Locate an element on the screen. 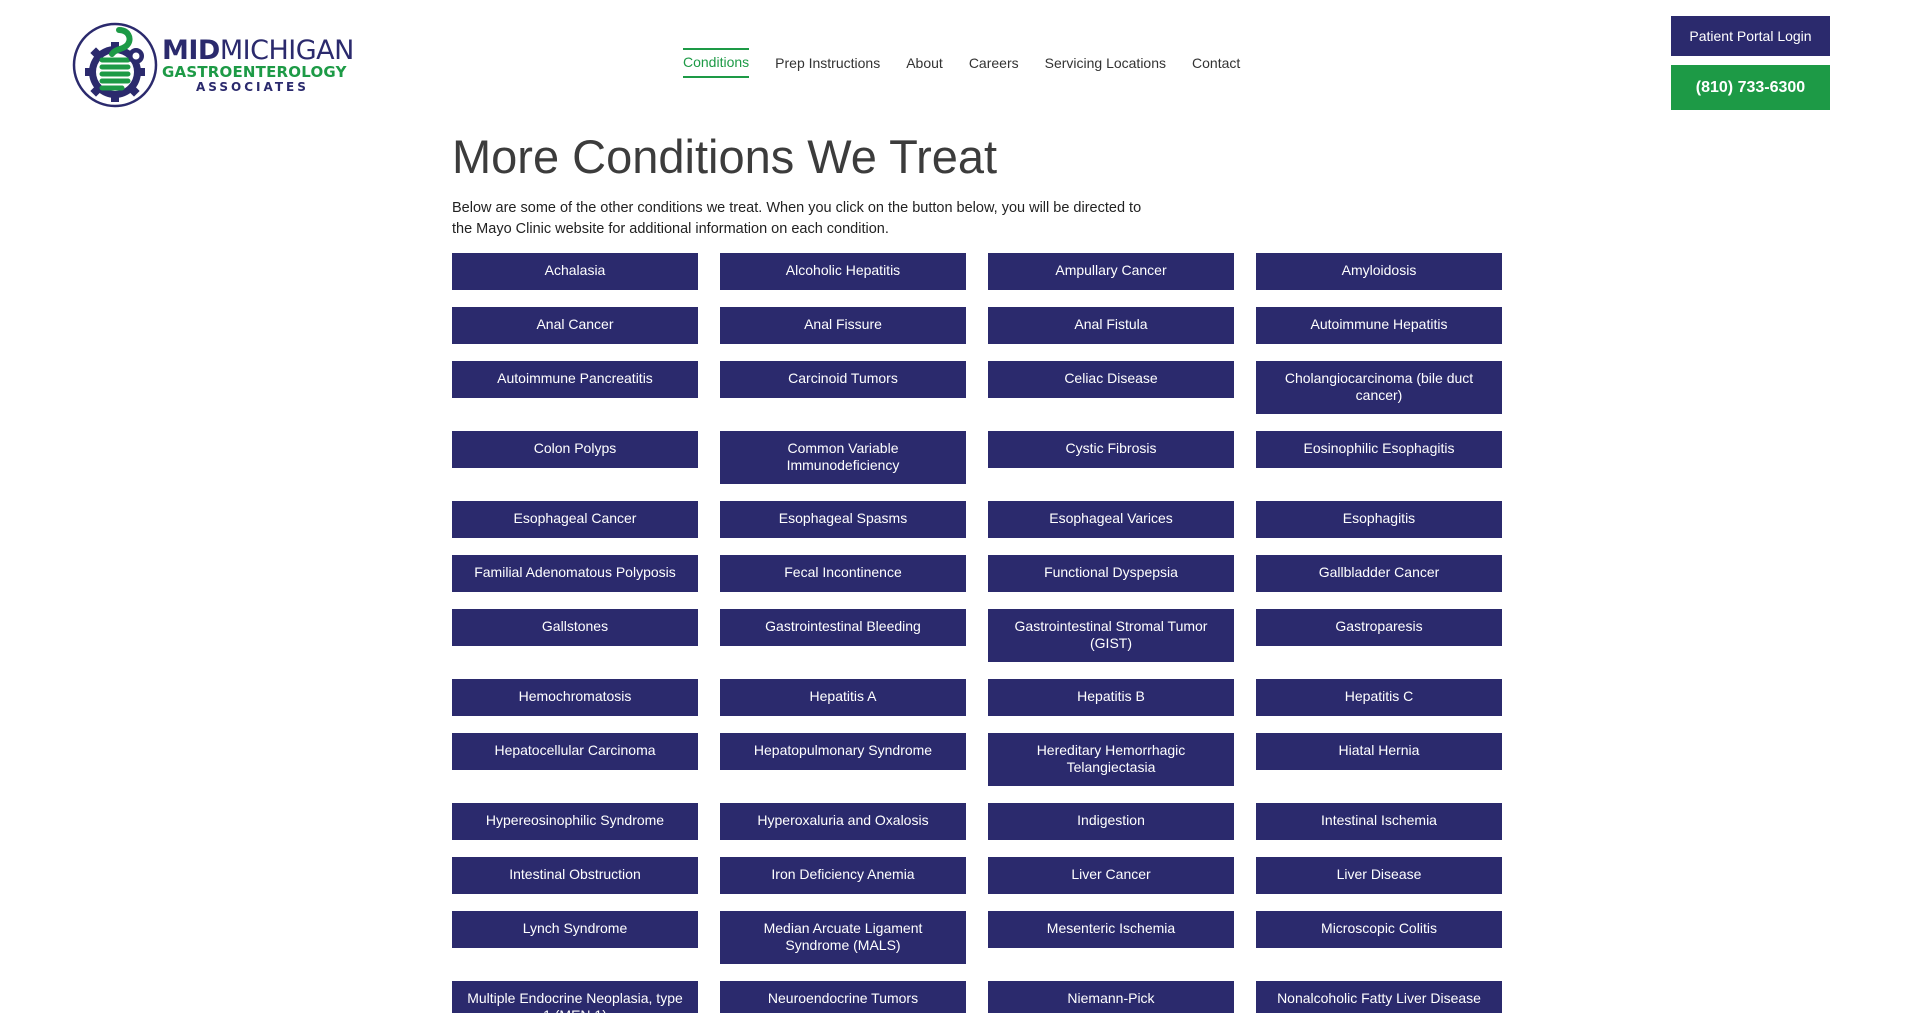 This screenshot has width=1920, height=1013. nav-contact: Contact is located at coordinates (1216, 63).